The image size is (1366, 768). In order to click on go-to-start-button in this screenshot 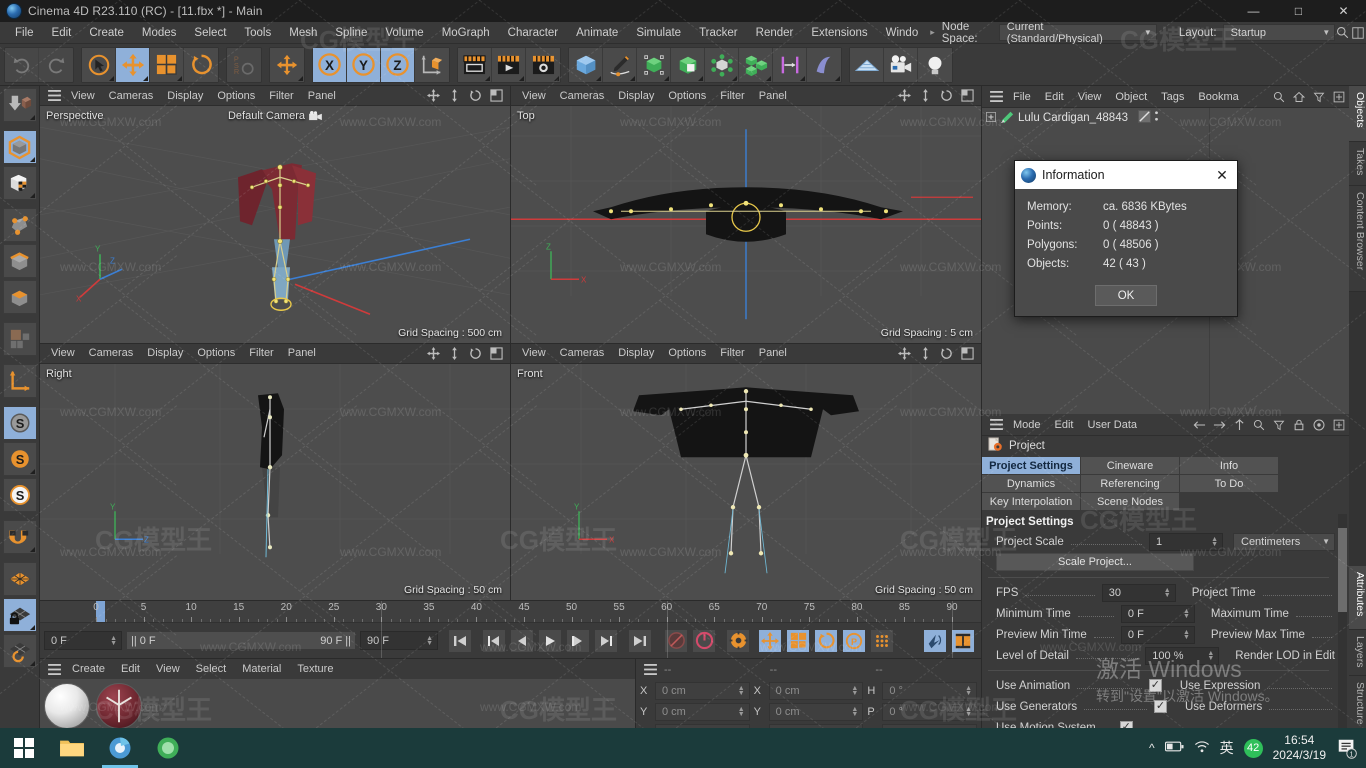, I will do `click(460, 640)`.